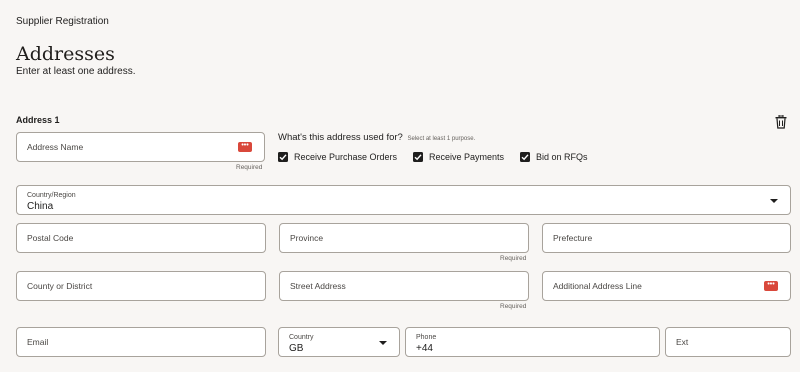  I want to click on checkbox-label: Bid on RFQs, so click(562, 157).